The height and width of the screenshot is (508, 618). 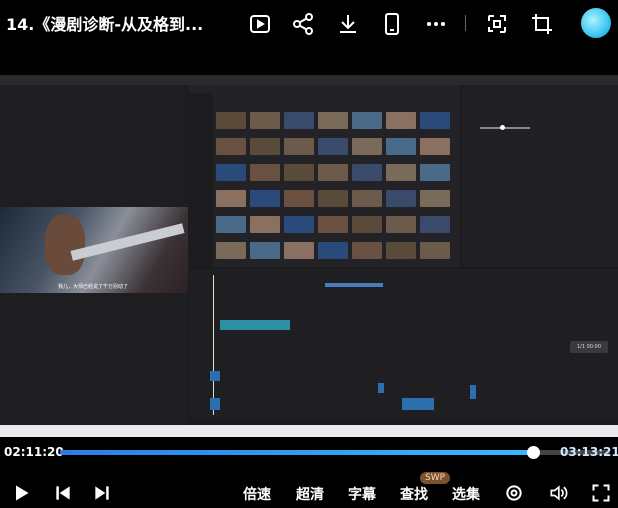 What do you see at coordinates (65, 245) in the screenshot?
I see `character-figure` at bounding box center [65, 245].